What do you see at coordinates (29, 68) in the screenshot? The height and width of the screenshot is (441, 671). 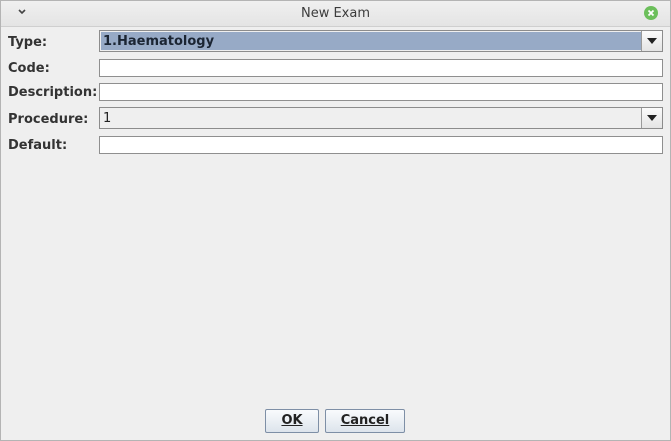 I see `code-label: Code:` at bounding box center [29, 68].